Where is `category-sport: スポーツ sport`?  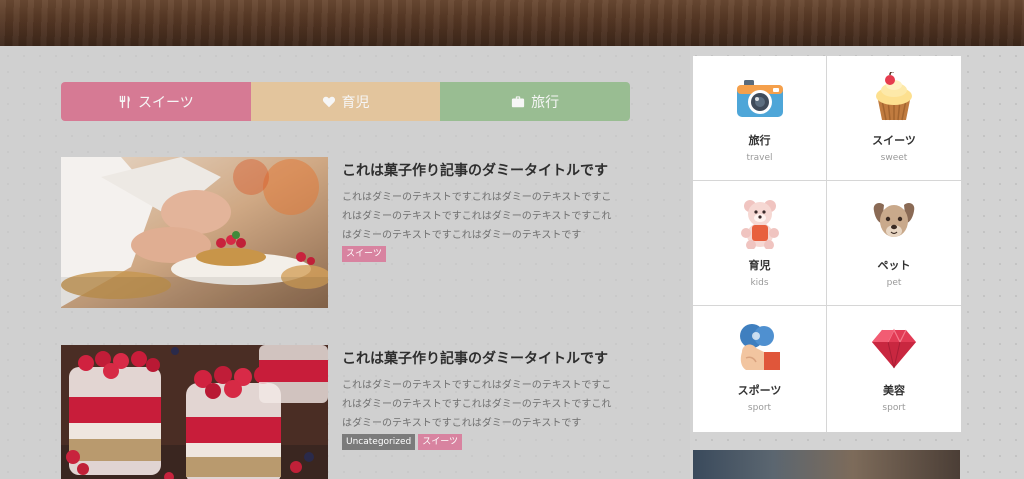 category-sport: スポーツ sport is located at coordinates (760, 369).